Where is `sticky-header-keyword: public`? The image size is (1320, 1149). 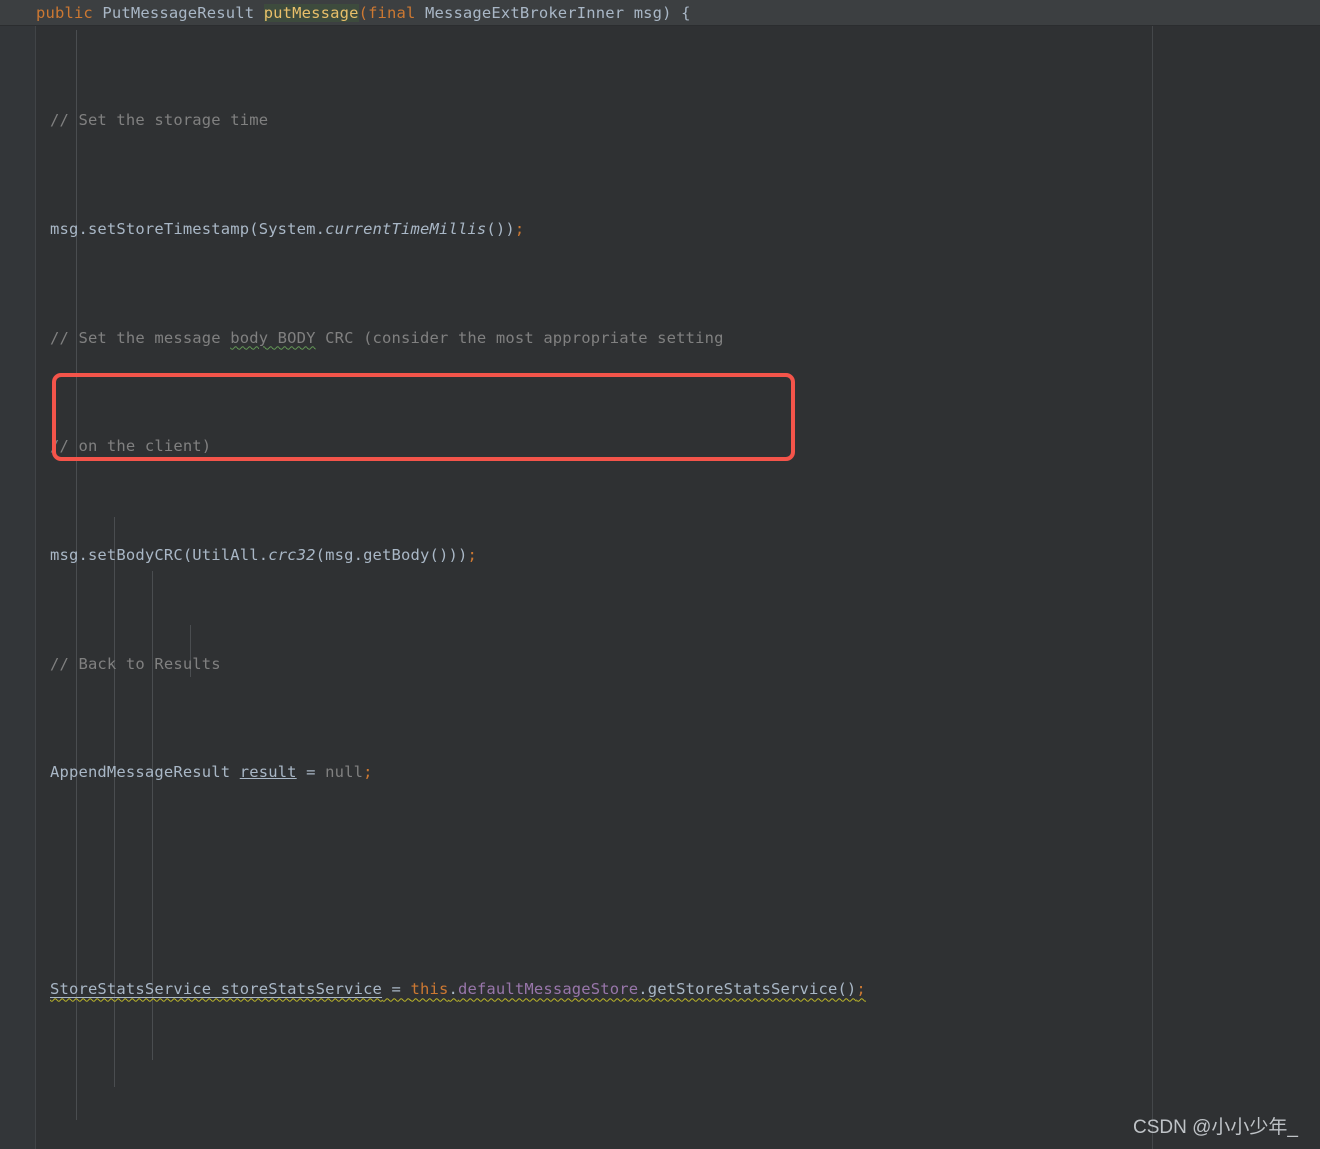 sticky-header-keyword: public is located at coordinates (64, 13).